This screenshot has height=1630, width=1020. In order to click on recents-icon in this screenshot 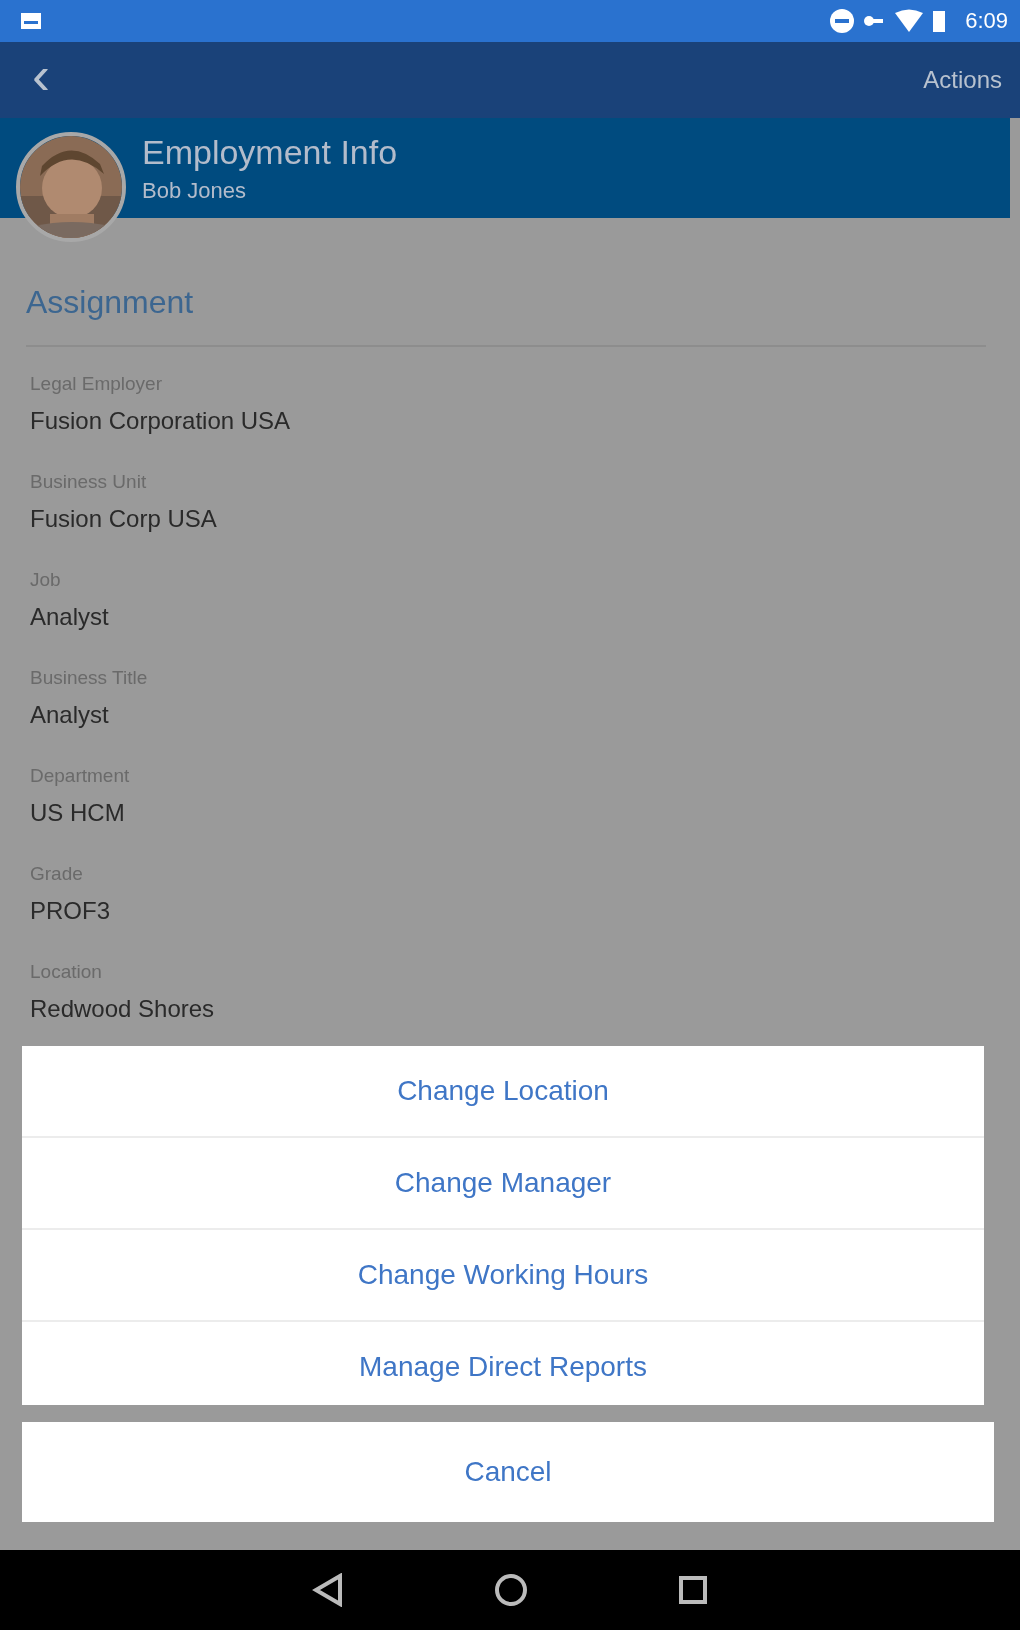, I will do `click(693, 1590)`.